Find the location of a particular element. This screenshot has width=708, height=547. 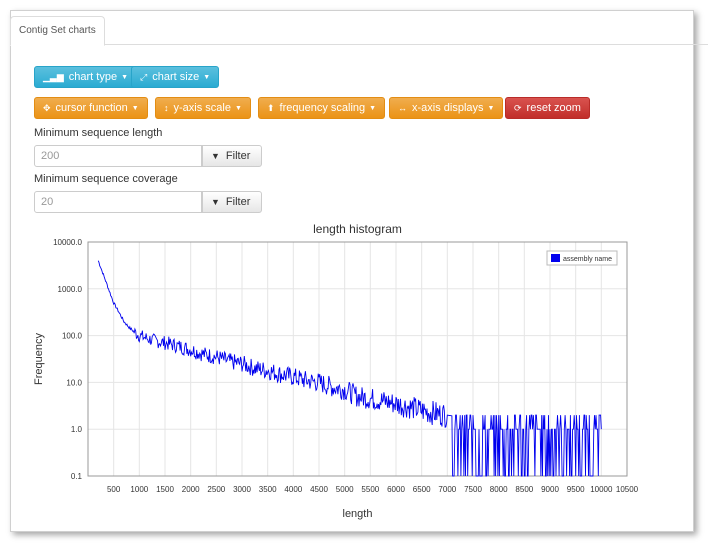

chart-size-button: ⤢ chart size ▼ is located at coordinates (175, 77).